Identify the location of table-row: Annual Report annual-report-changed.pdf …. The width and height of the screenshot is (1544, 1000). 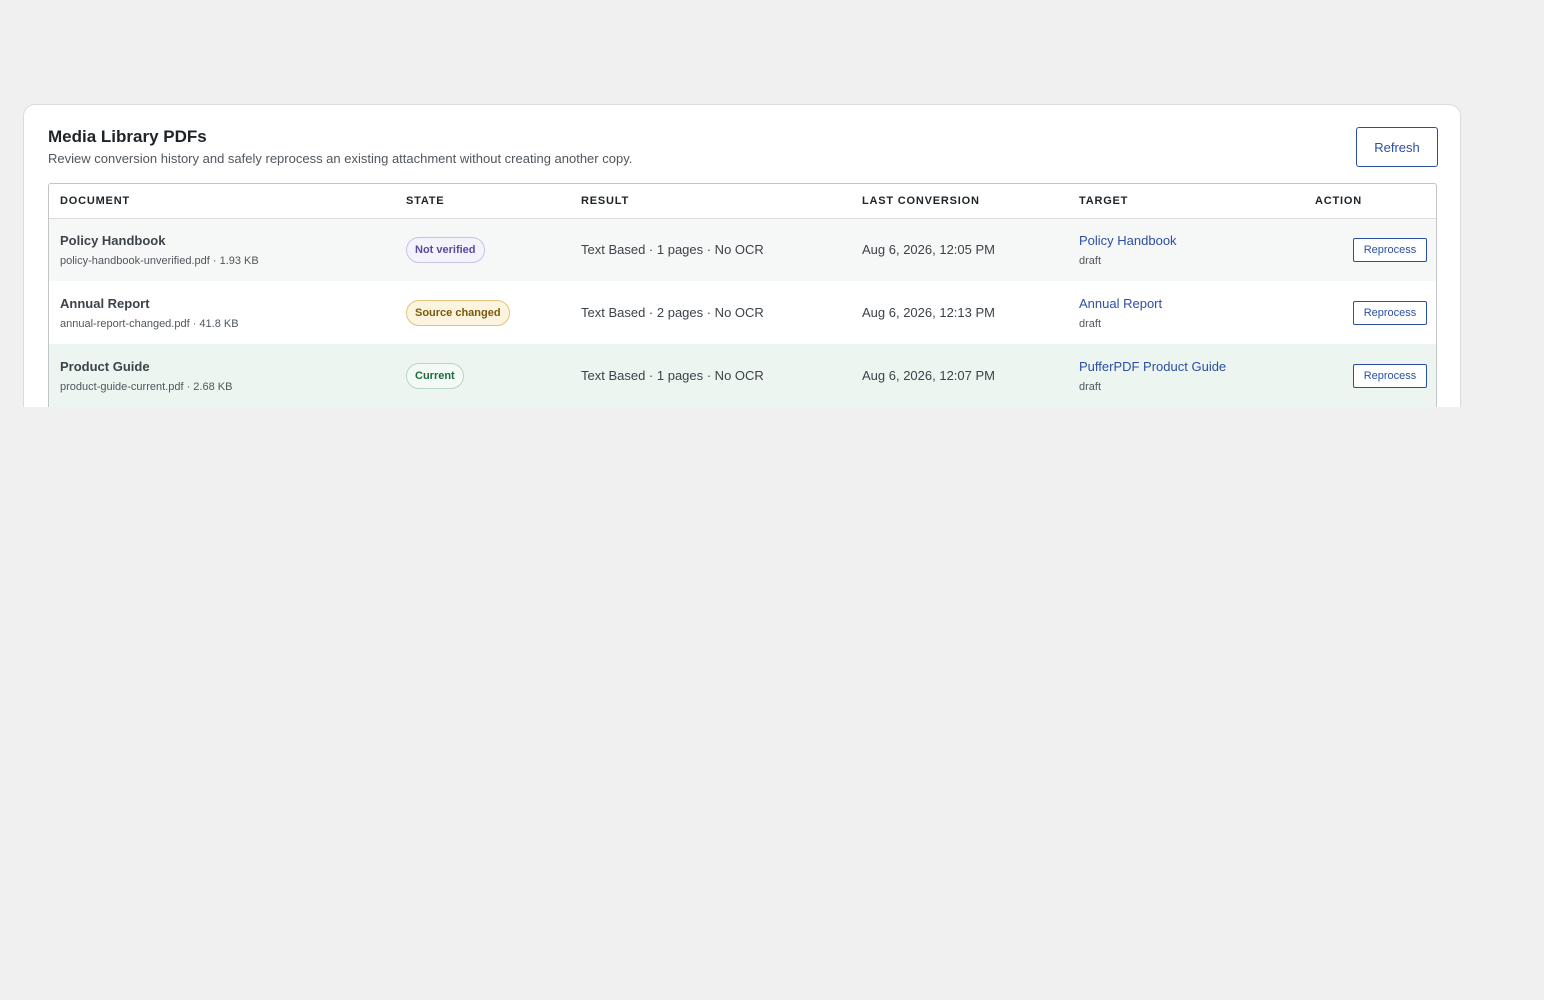
(742, 312).